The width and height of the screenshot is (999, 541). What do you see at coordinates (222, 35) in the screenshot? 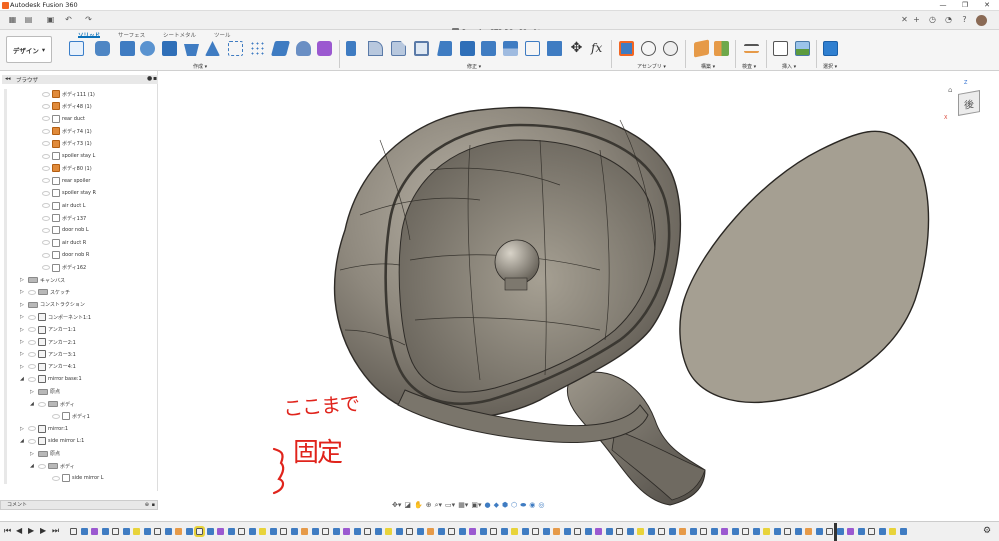
I see `tab-tools: ツール` at bounding box center [222, 35].